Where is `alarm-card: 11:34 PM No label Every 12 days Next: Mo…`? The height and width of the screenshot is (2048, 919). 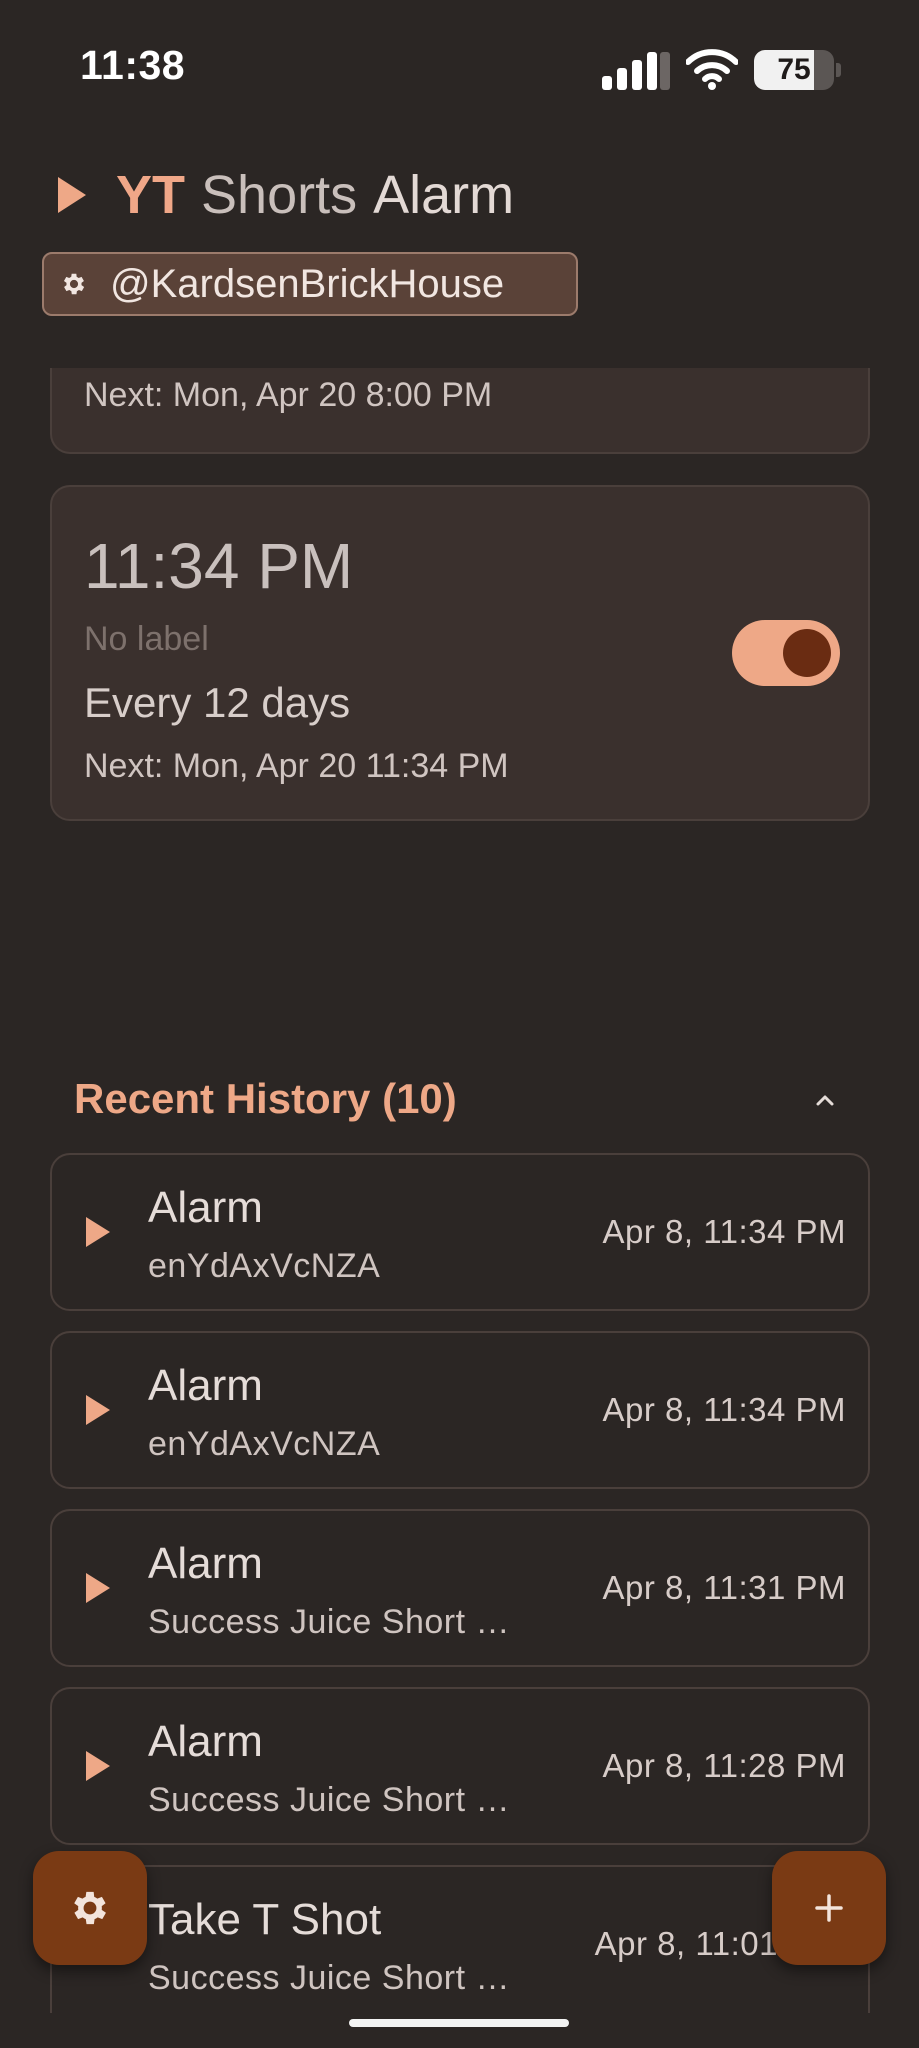
alarm-card: 11:34 PM No label Every 12 days Next: Mo… is located at coordinates (460, 653).